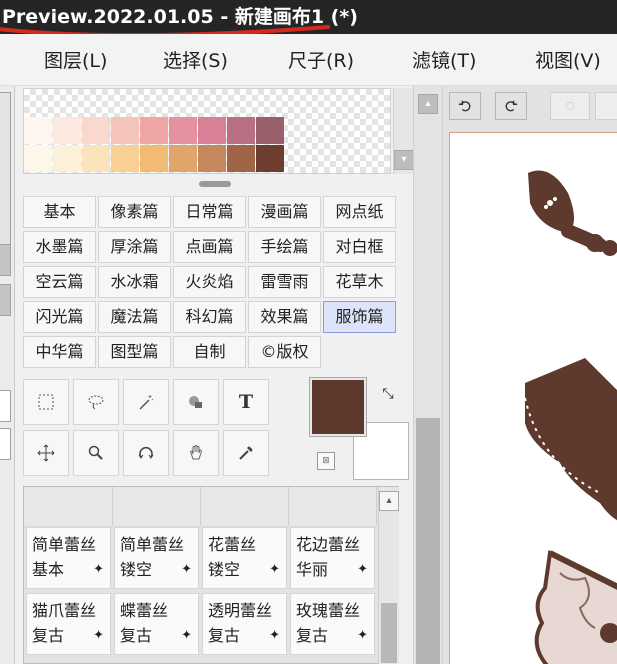  What do you see at coordinates (134, 282) in the screenshot?
I see `brush-category-tab: 水冰霜` at bounding box center [134, 282].